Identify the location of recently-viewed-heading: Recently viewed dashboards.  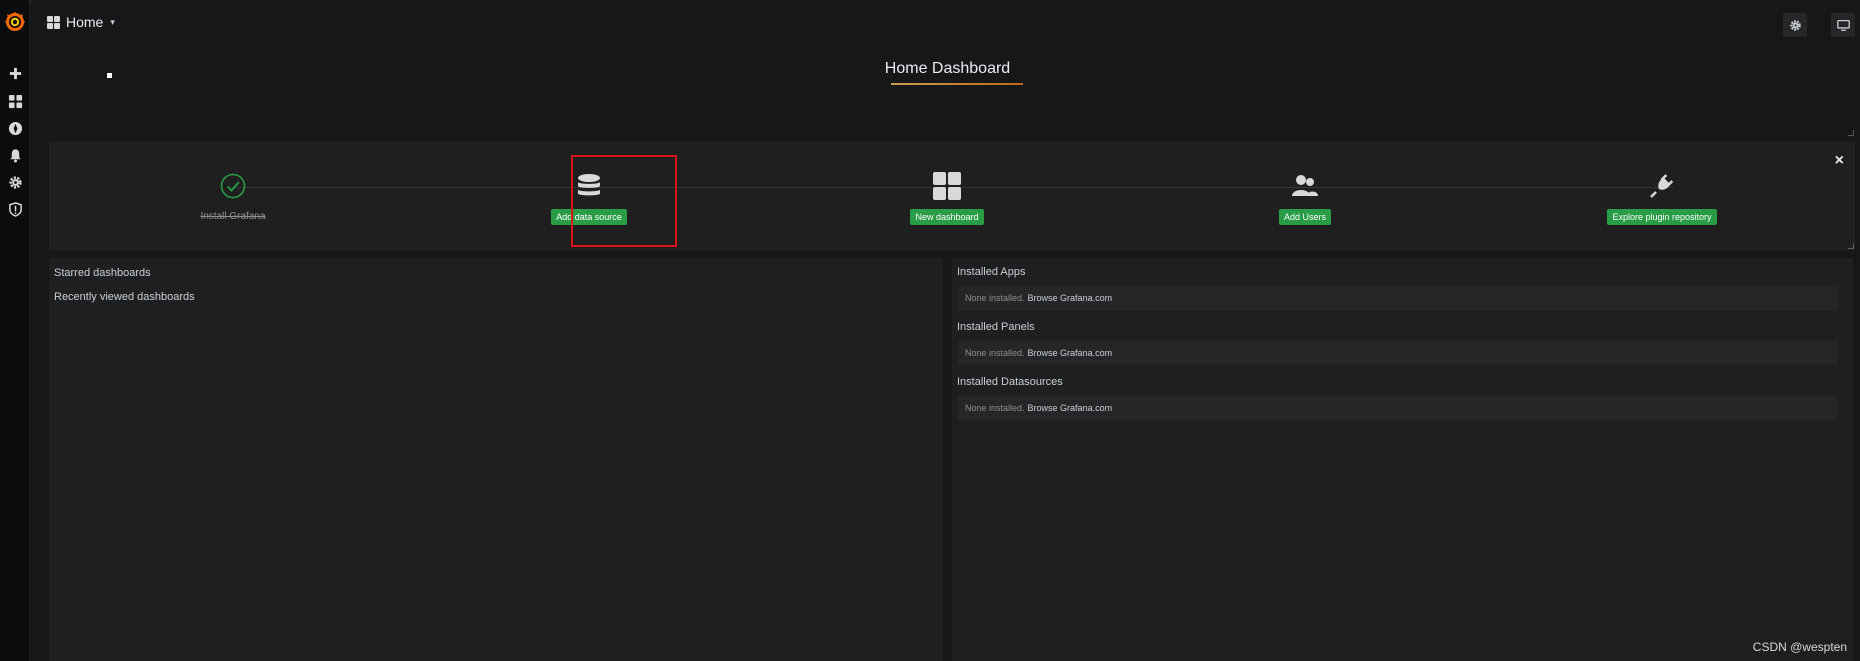
(124, 297).